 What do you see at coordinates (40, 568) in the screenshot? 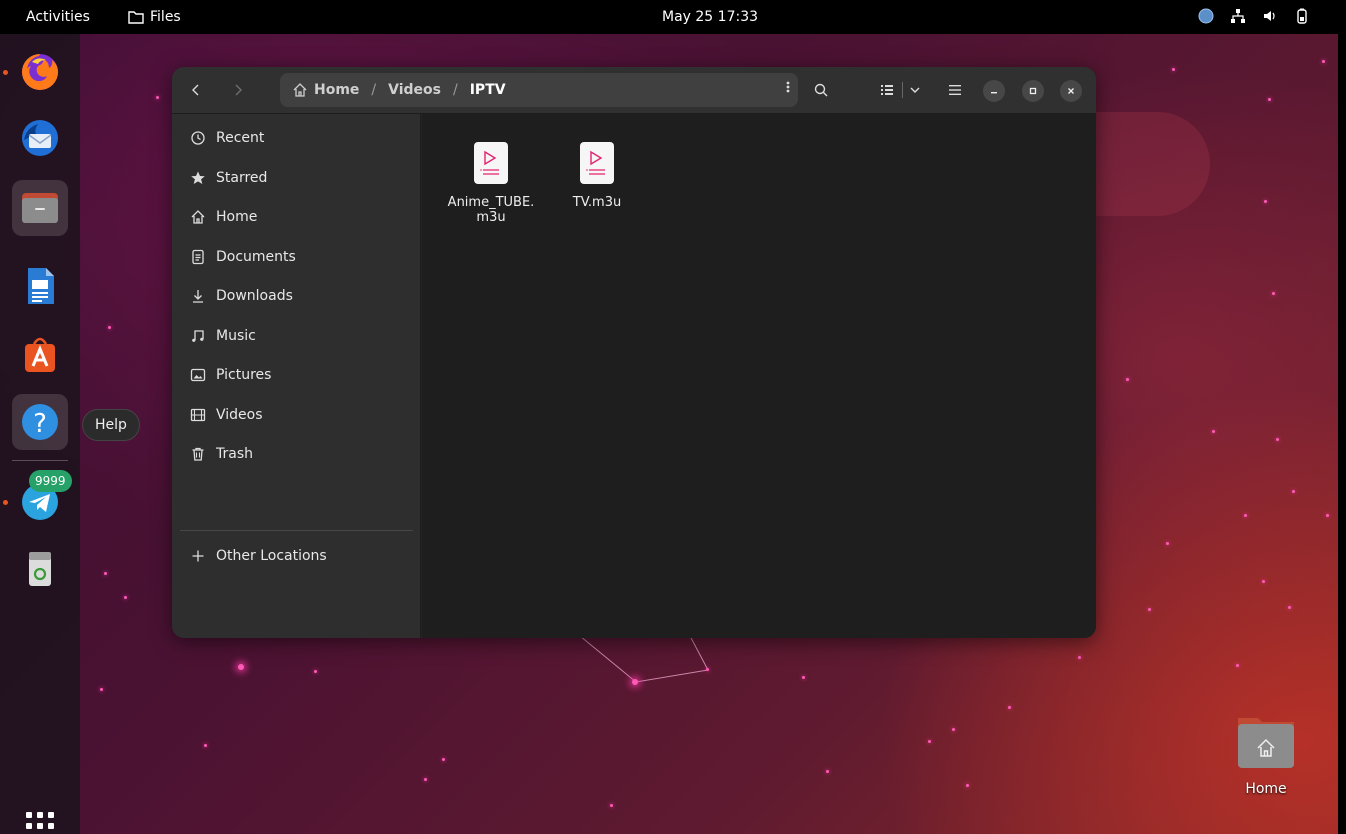
I see `dock-item-trash` at bounding box center [40, 568].